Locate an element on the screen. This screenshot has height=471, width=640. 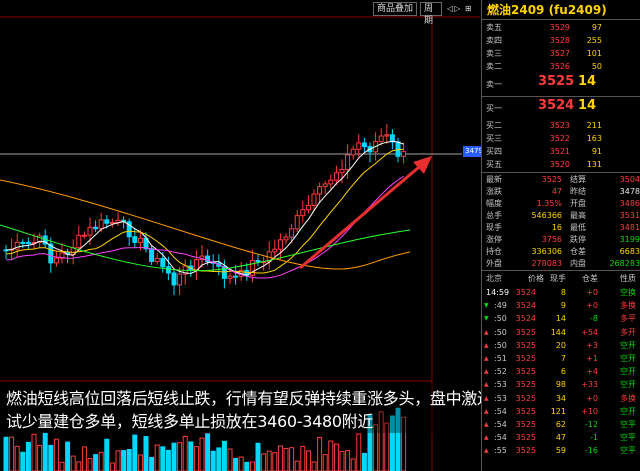
stat-label: 涨跌 is located at coordinates (494, 191).